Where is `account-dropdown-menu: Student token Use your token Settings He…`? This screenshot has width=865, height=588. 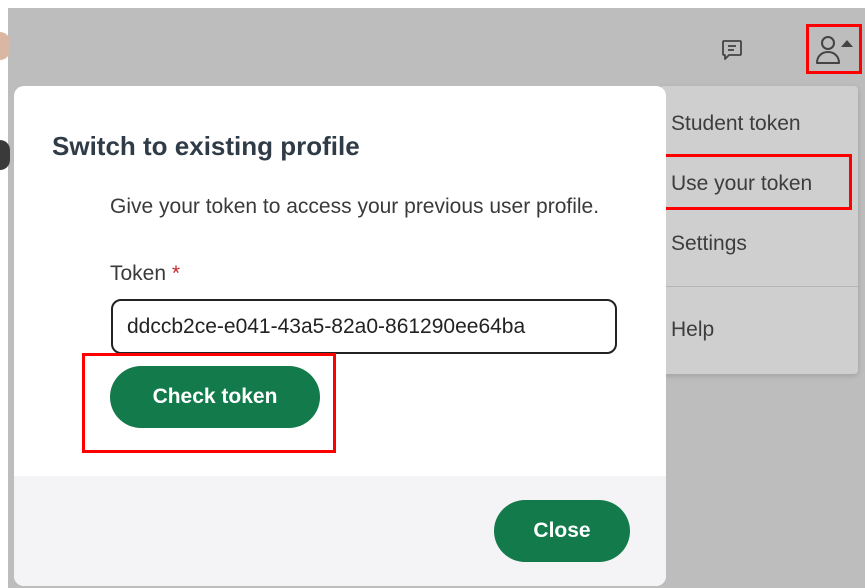
account-dropdown-menu: Student token Use your token Settings He… is located at coordinates (759, 230).